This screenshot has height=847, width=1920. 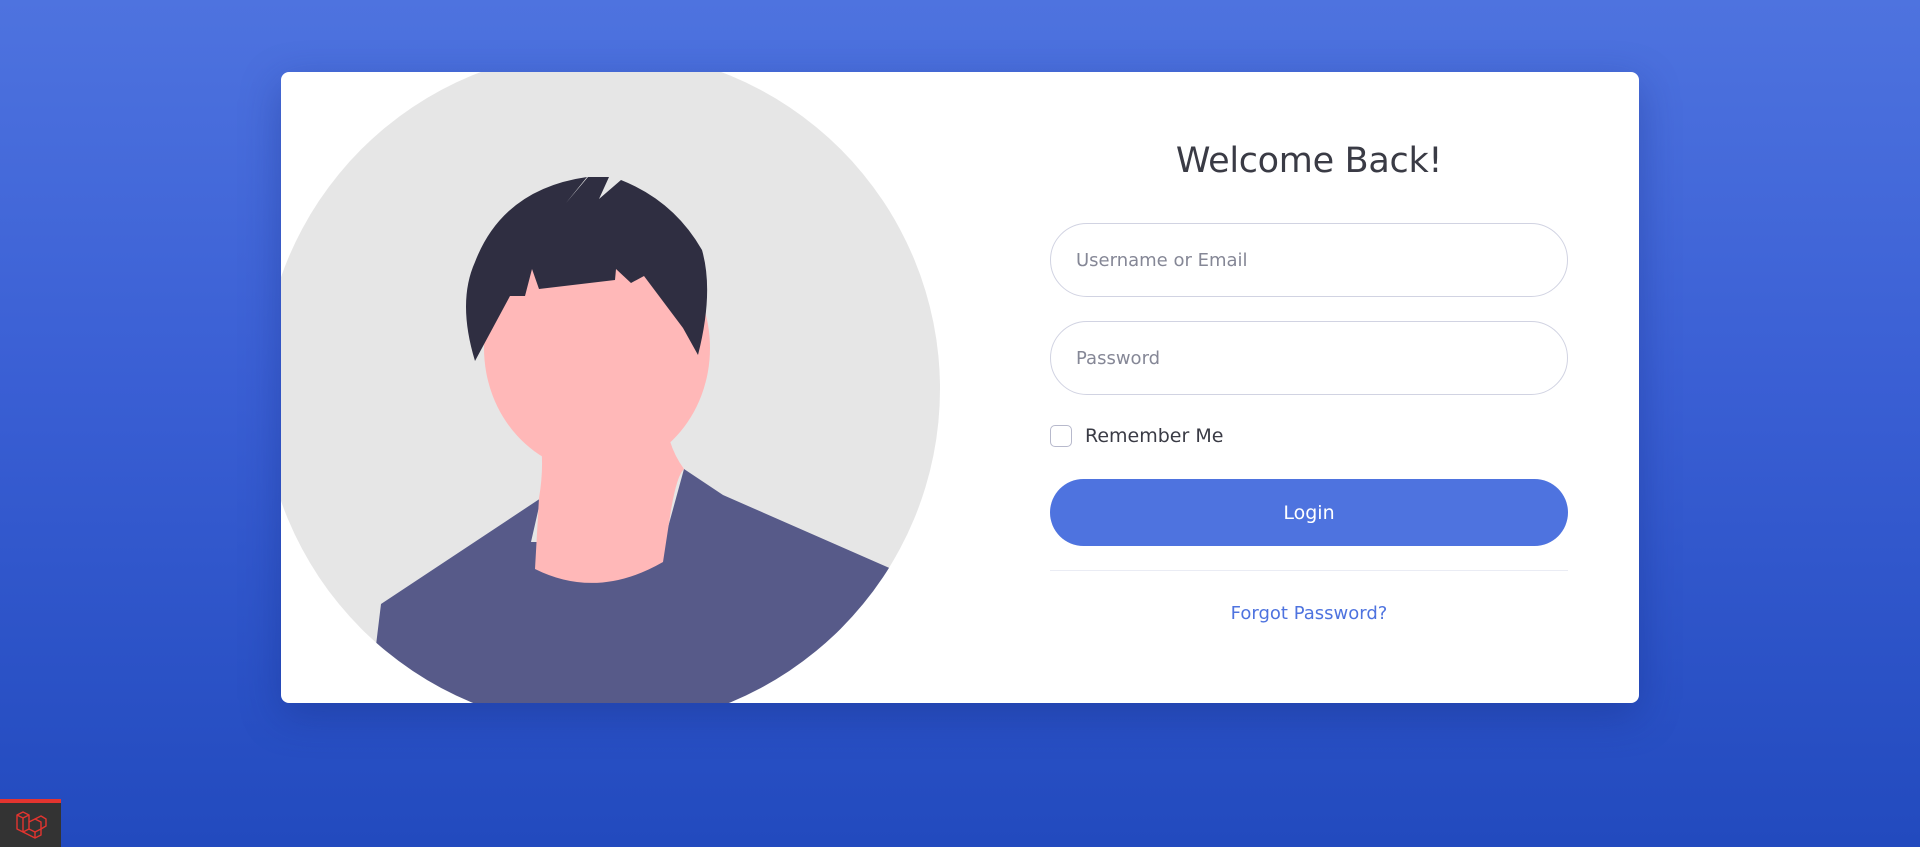 I want to click on divider, so click(x=1309, y=570).